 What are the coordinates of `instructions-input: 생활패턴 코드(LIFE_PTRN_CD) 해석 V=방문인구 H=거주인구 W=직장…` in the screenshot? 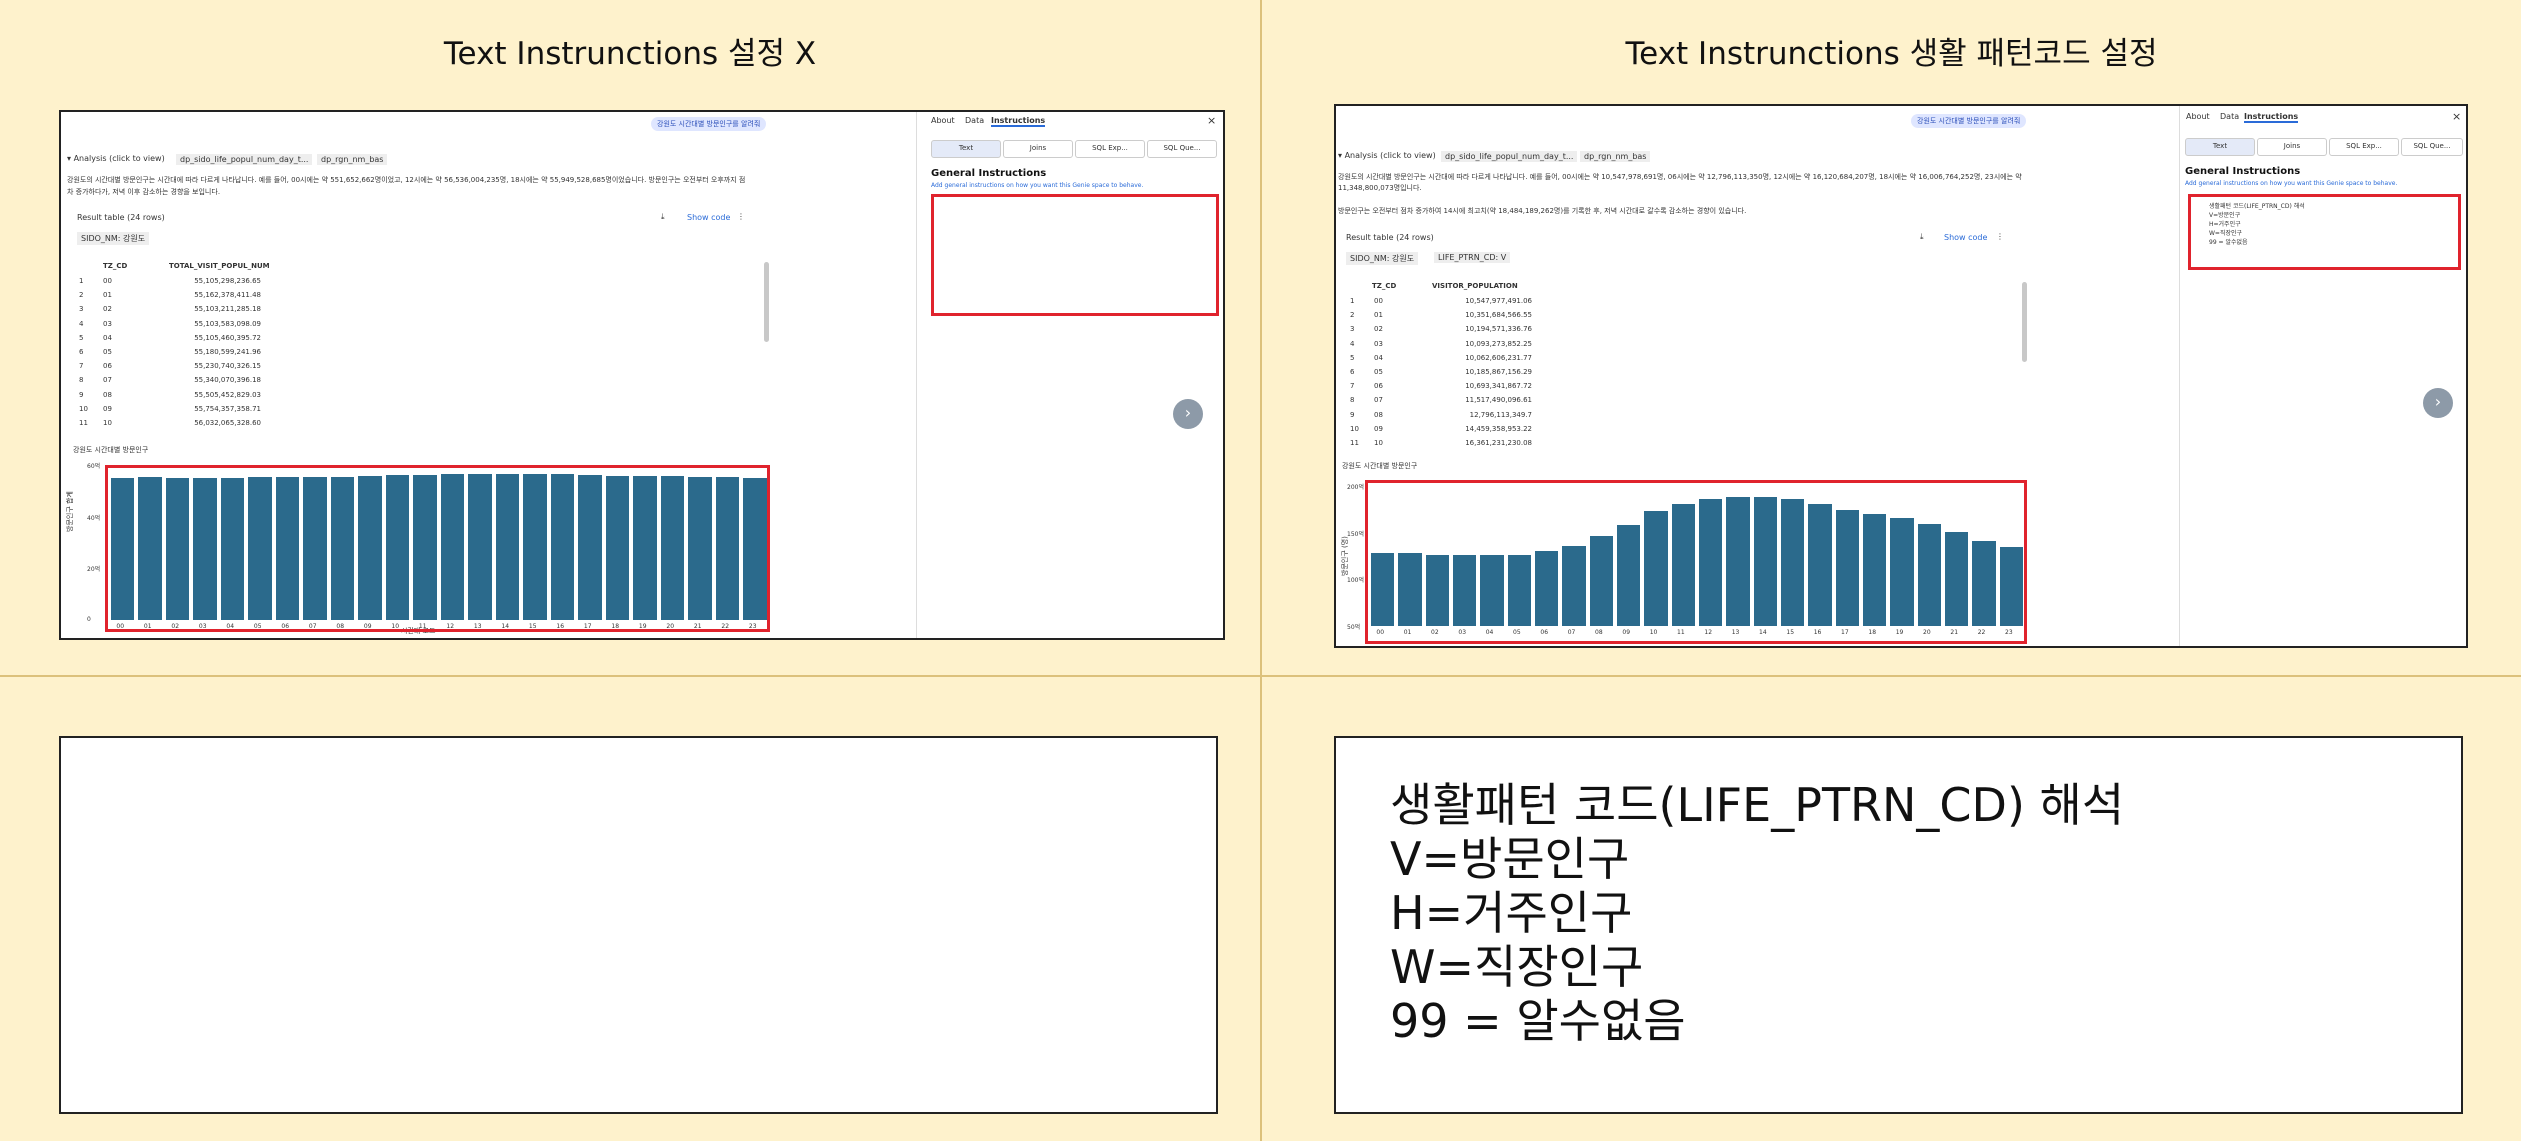 It's located at (2324, 232).